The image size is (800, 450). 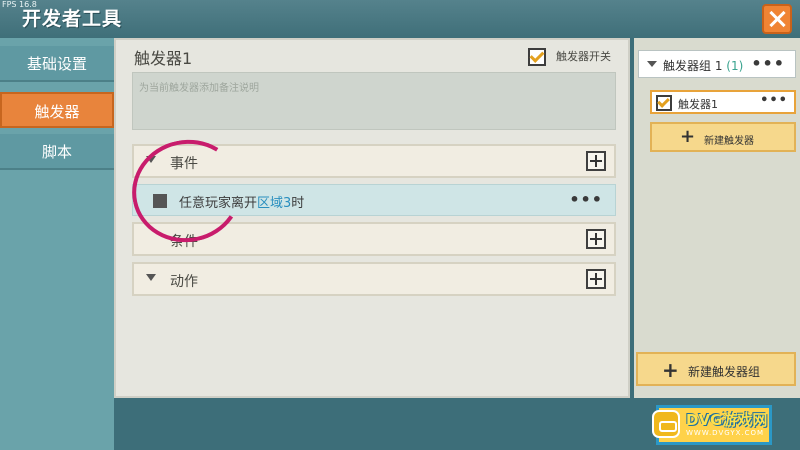 What do you see at coordinates (400, 19) in the screenshot?
I see `title-bar: FPS 16.8 开发者工具` at bounding box center [400, 19].